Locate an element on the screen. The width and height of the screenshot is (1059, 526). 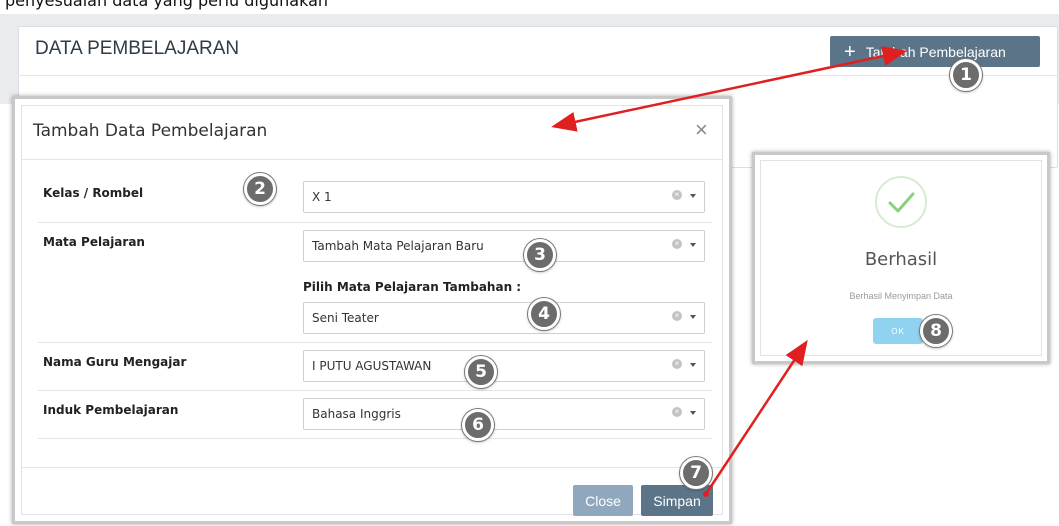
step-badge-4: 4 is located at coordinates (544, 314).